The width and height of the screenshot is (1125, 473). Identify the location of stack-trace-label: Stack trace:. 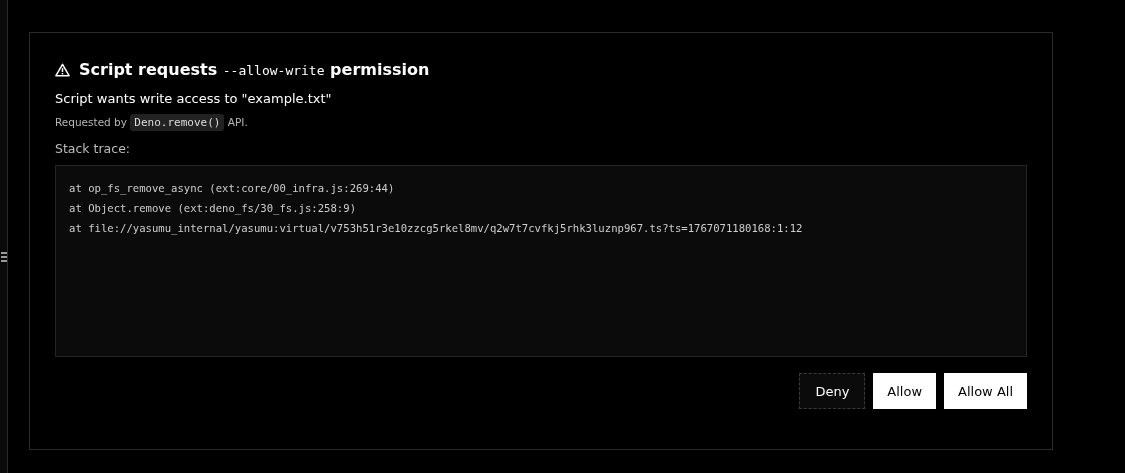
(93, 148).